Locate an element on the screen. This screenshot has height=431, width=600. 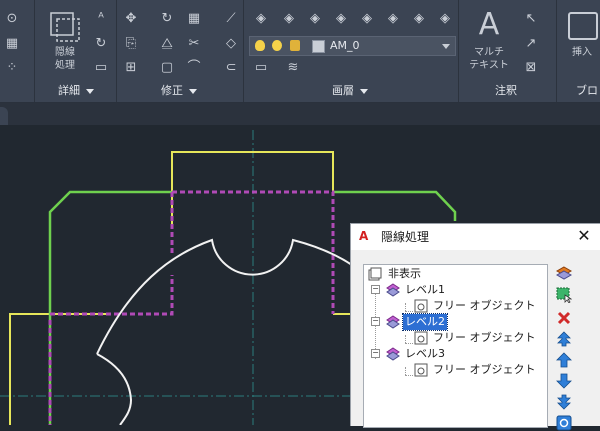
tree-node-label: レベル2 is located at coordinates (425, 322).